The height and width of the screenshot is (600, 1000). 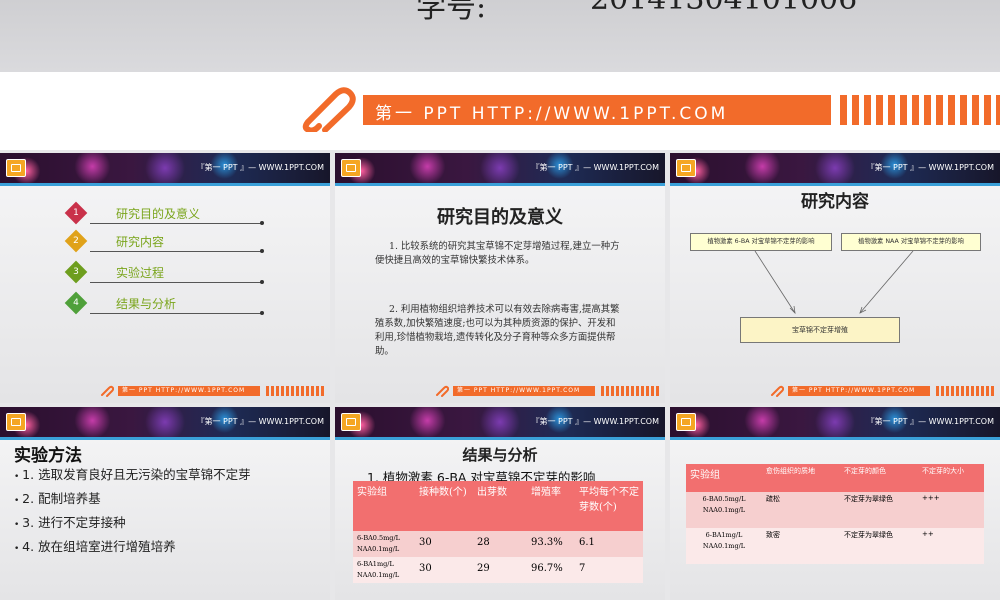 What do you see at coordinates (166, 213) in the screenshot?
I see `menu-item-1: 1 研究目的及意义` at bounding box center [166, 213].